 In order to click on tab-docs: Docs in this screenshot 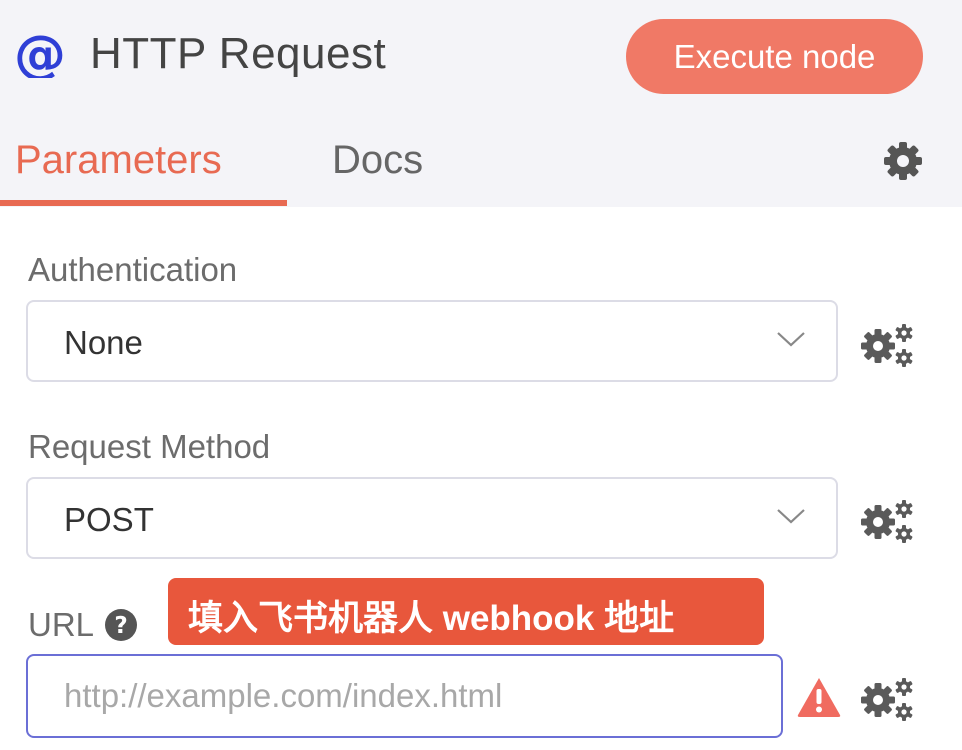, I will do `click(377, 160)`.